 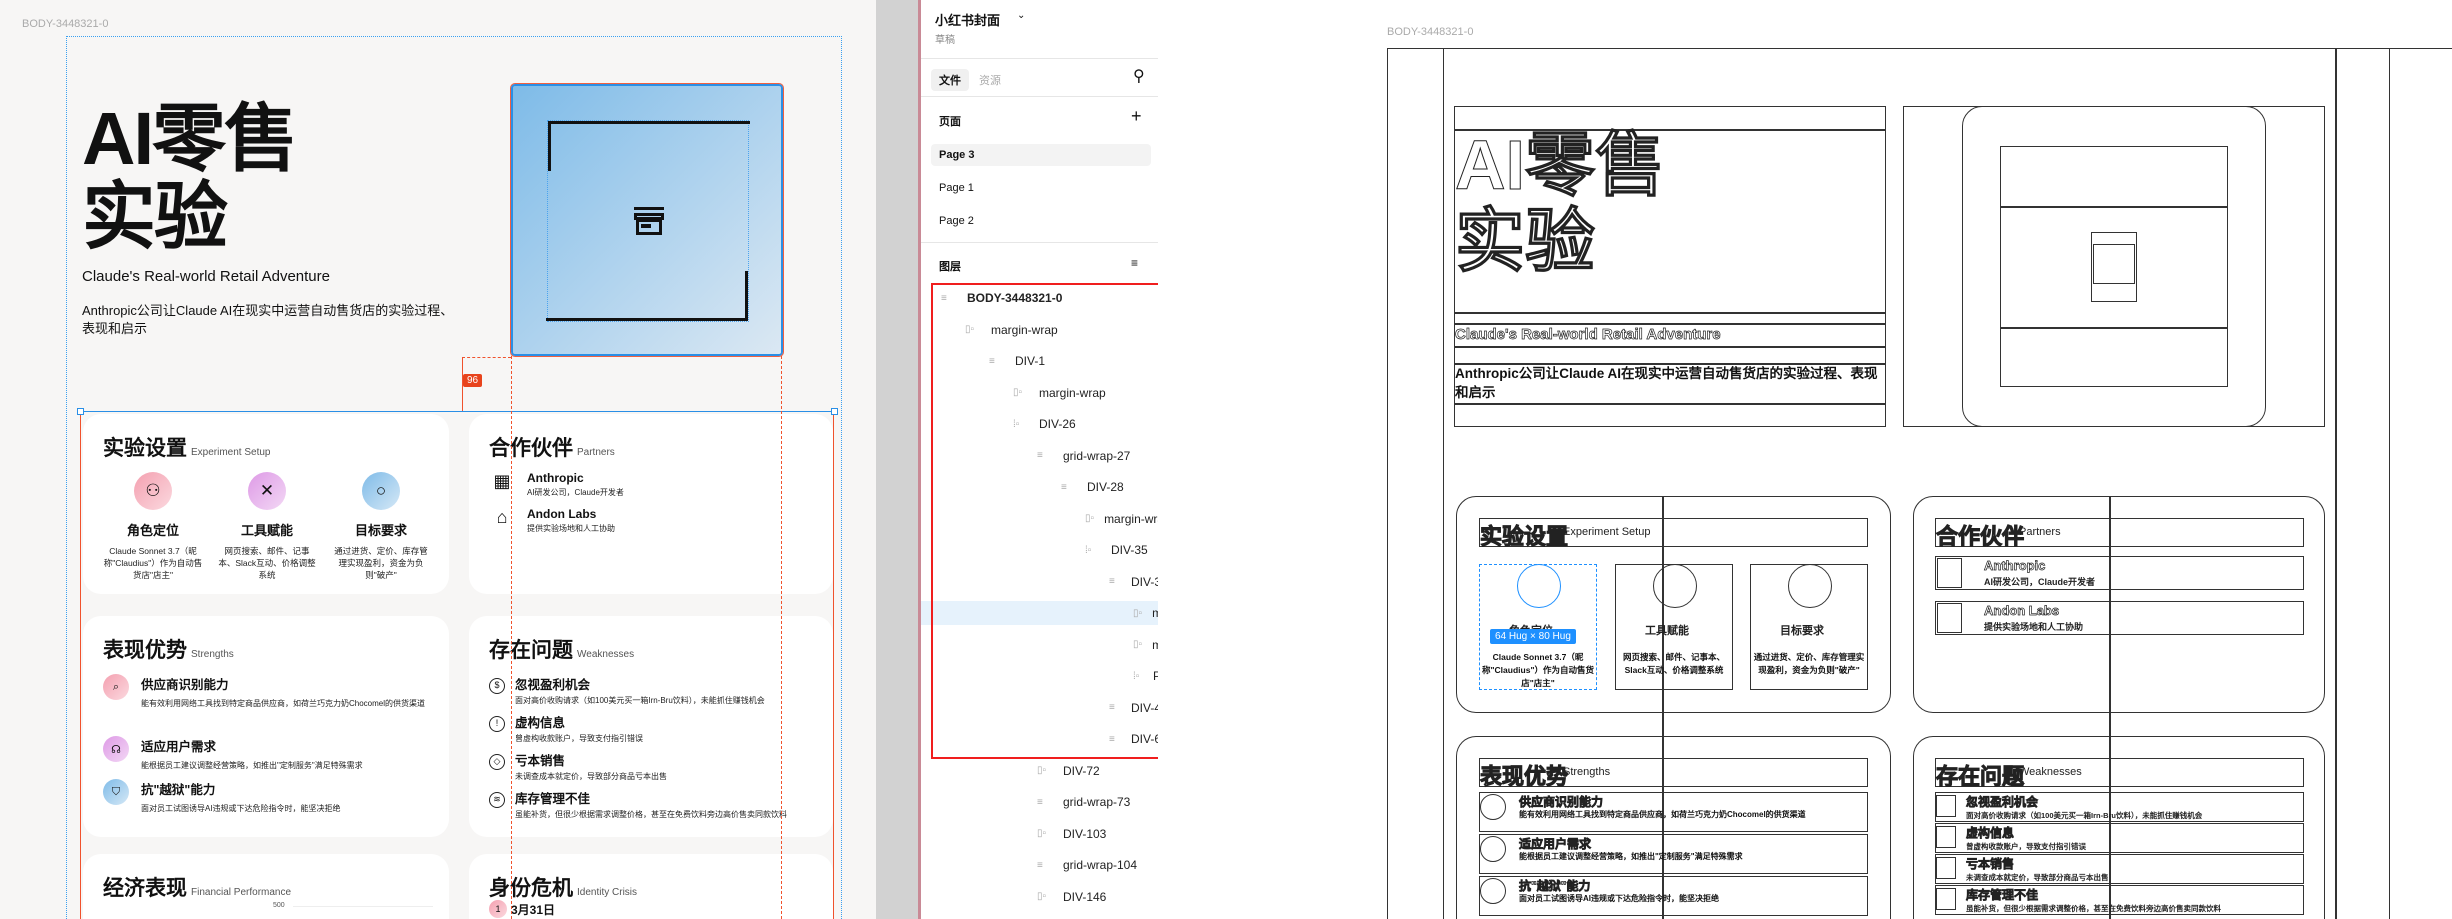 I want to click on layer-row: ≡ grid-wrap-104, so click(x=1039, y=865).